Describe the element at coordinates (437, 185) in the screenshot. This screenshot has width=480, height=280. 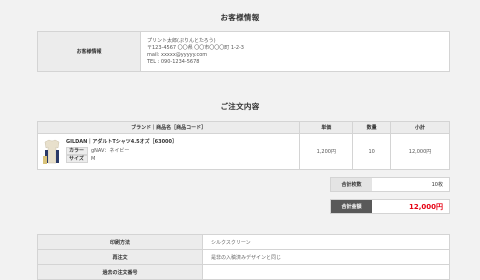
I see `total-quantity-value: 10枚` at that location.